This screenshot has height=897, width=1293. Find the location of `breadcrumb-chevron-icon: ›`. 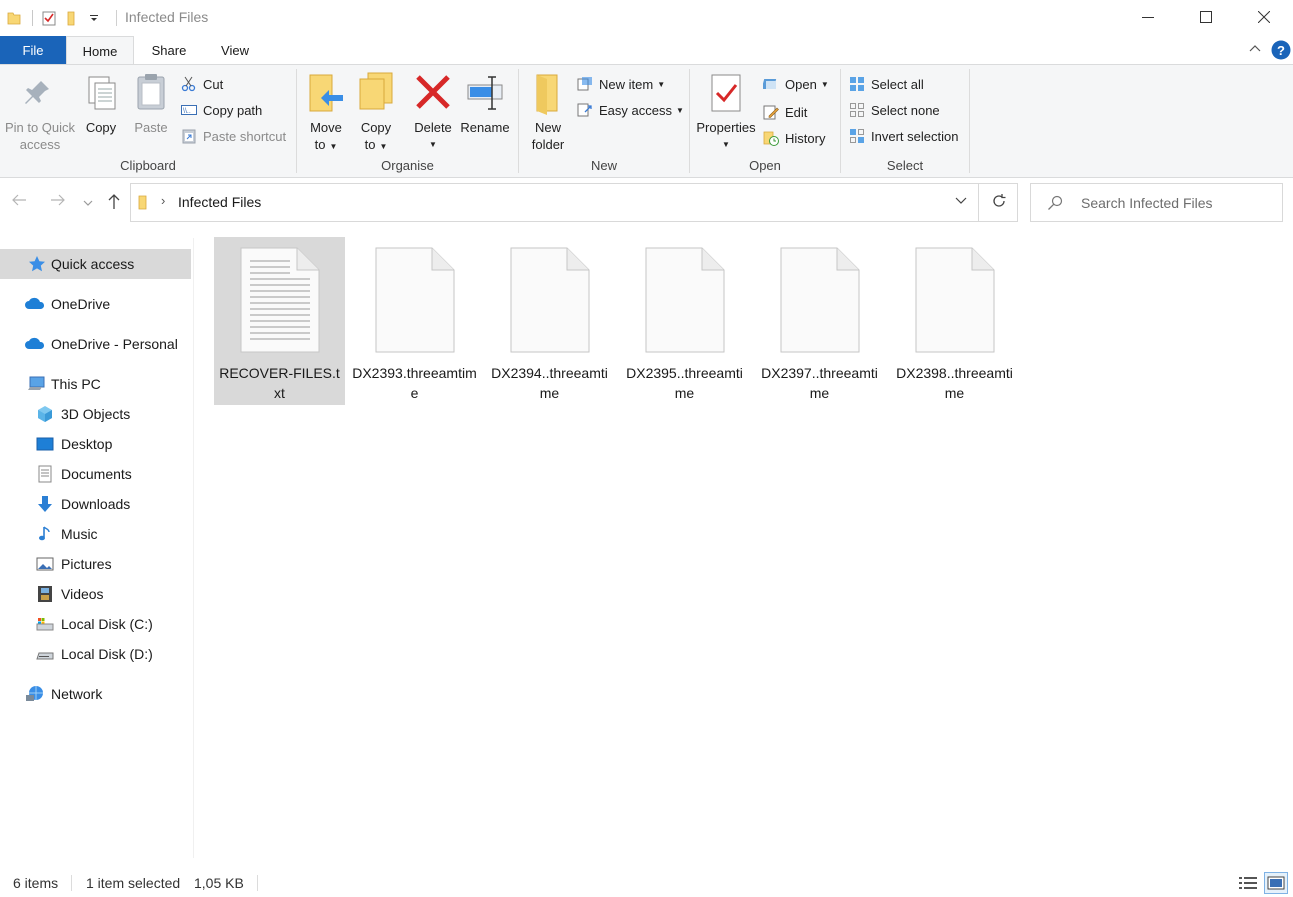

breadcrumb-chevron-icon: › is located at coordinates (163, 200).